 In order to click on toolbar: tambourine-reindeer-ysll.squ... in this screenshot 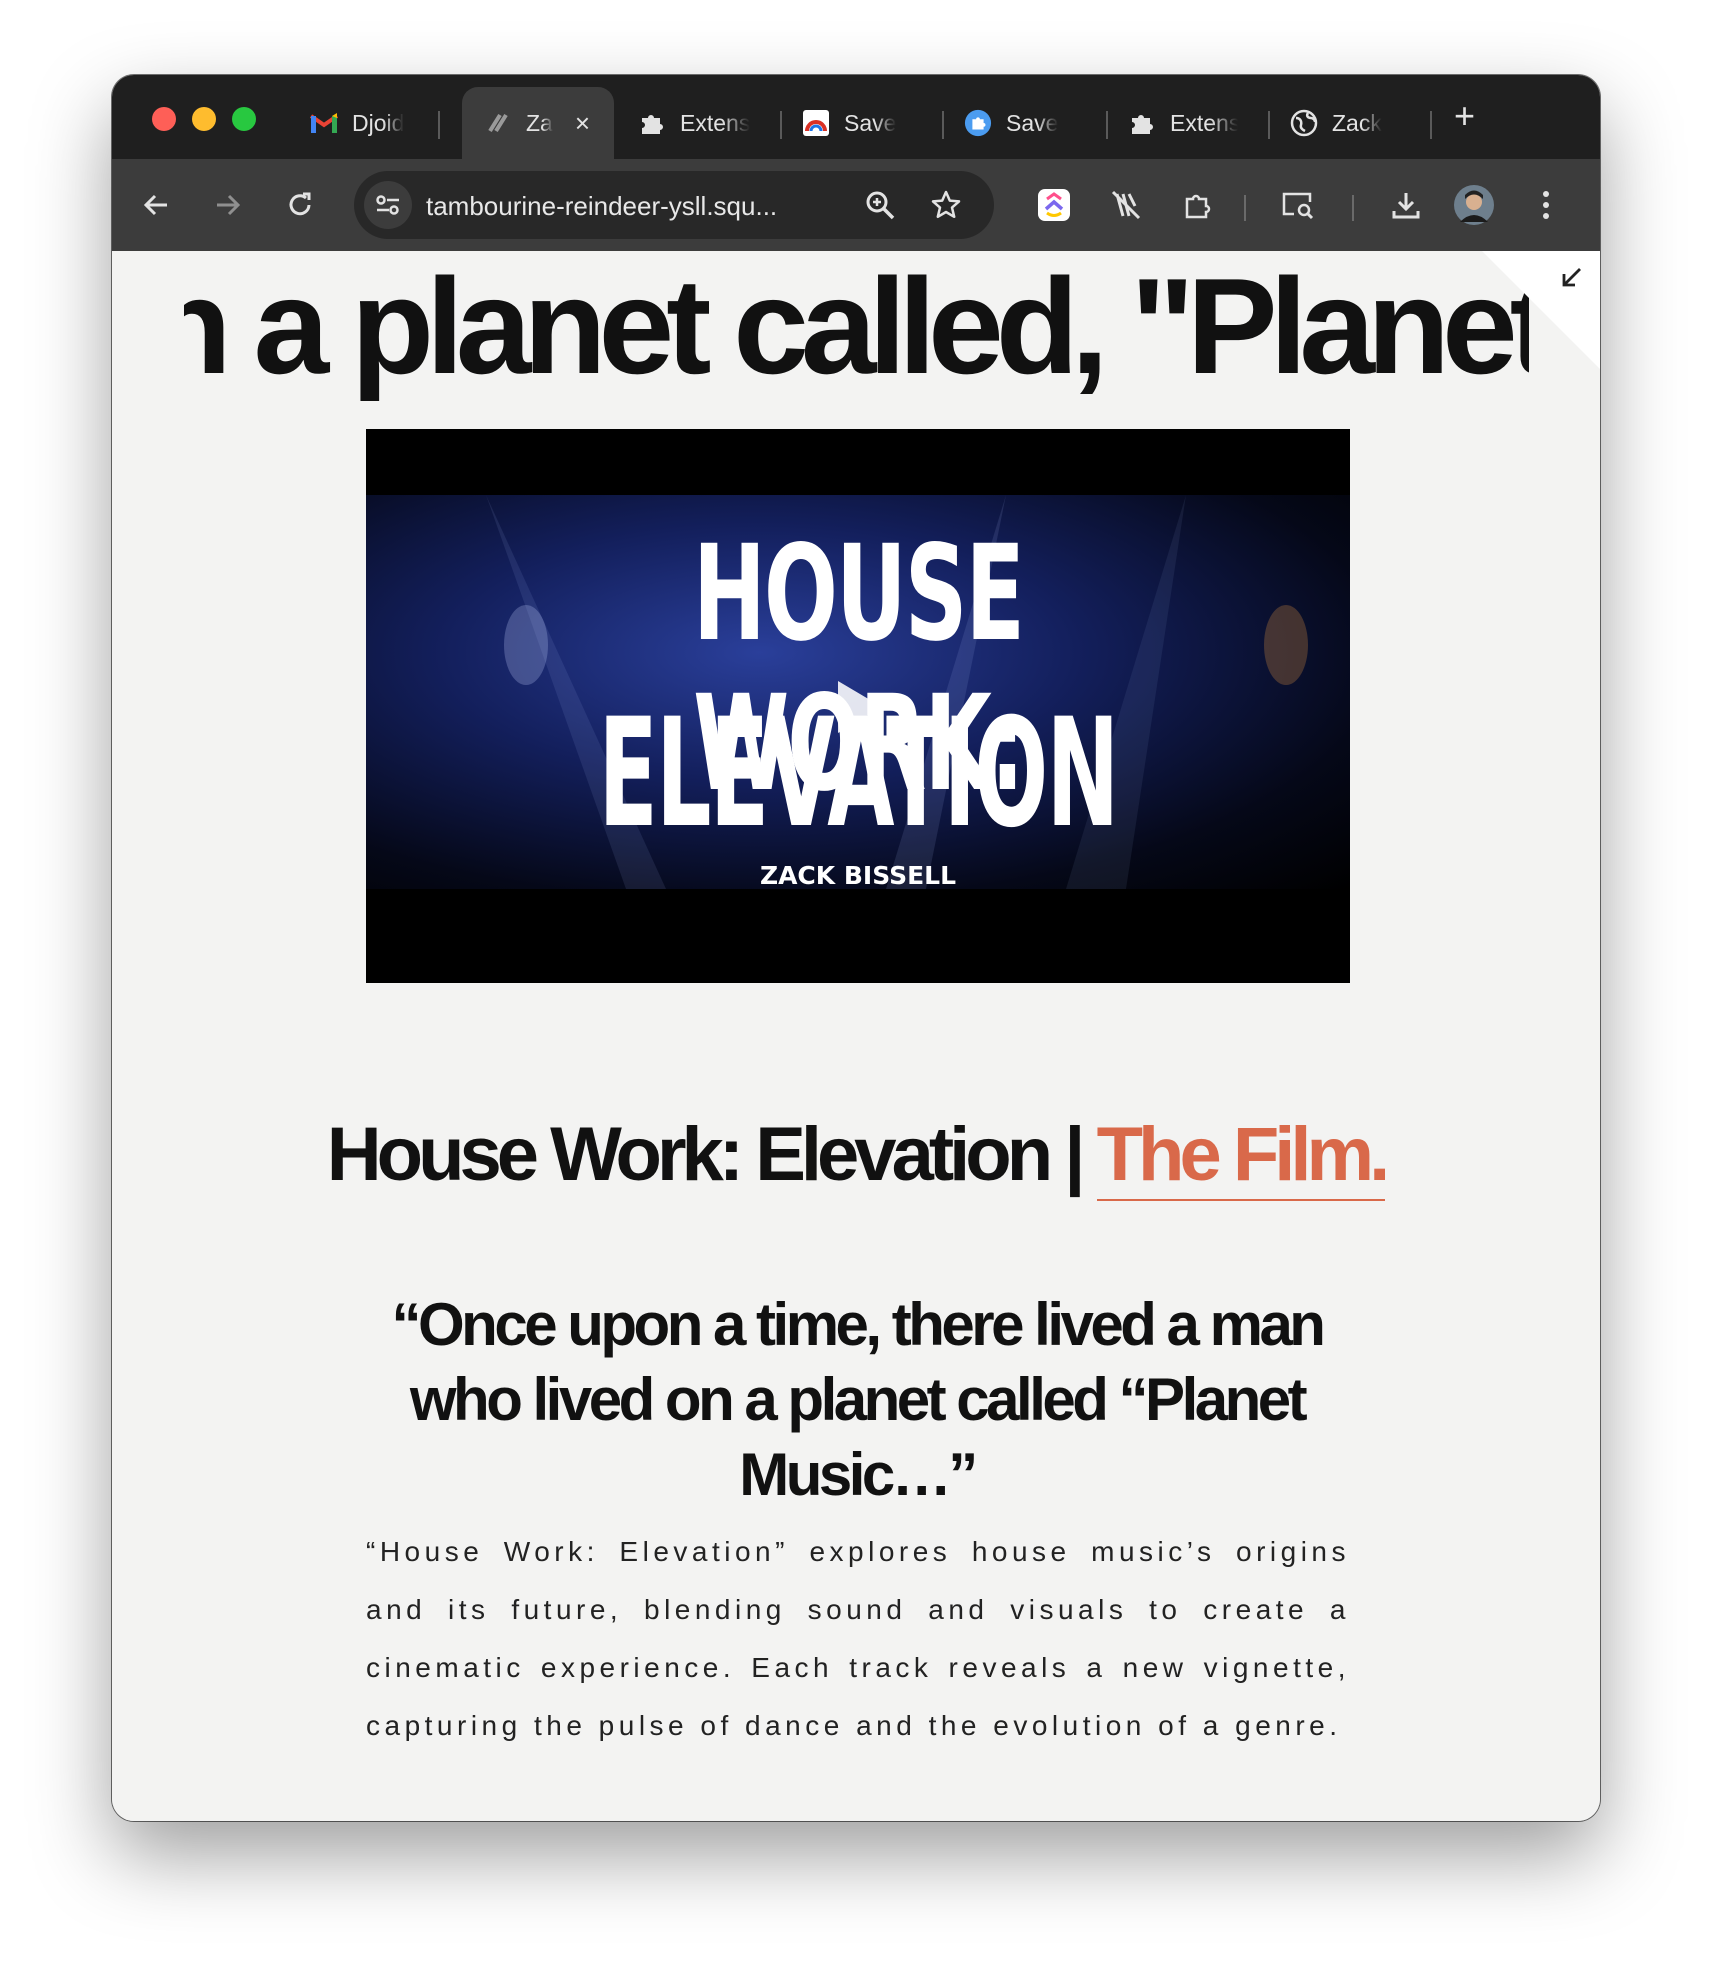, I will do `click(856, 205)`.